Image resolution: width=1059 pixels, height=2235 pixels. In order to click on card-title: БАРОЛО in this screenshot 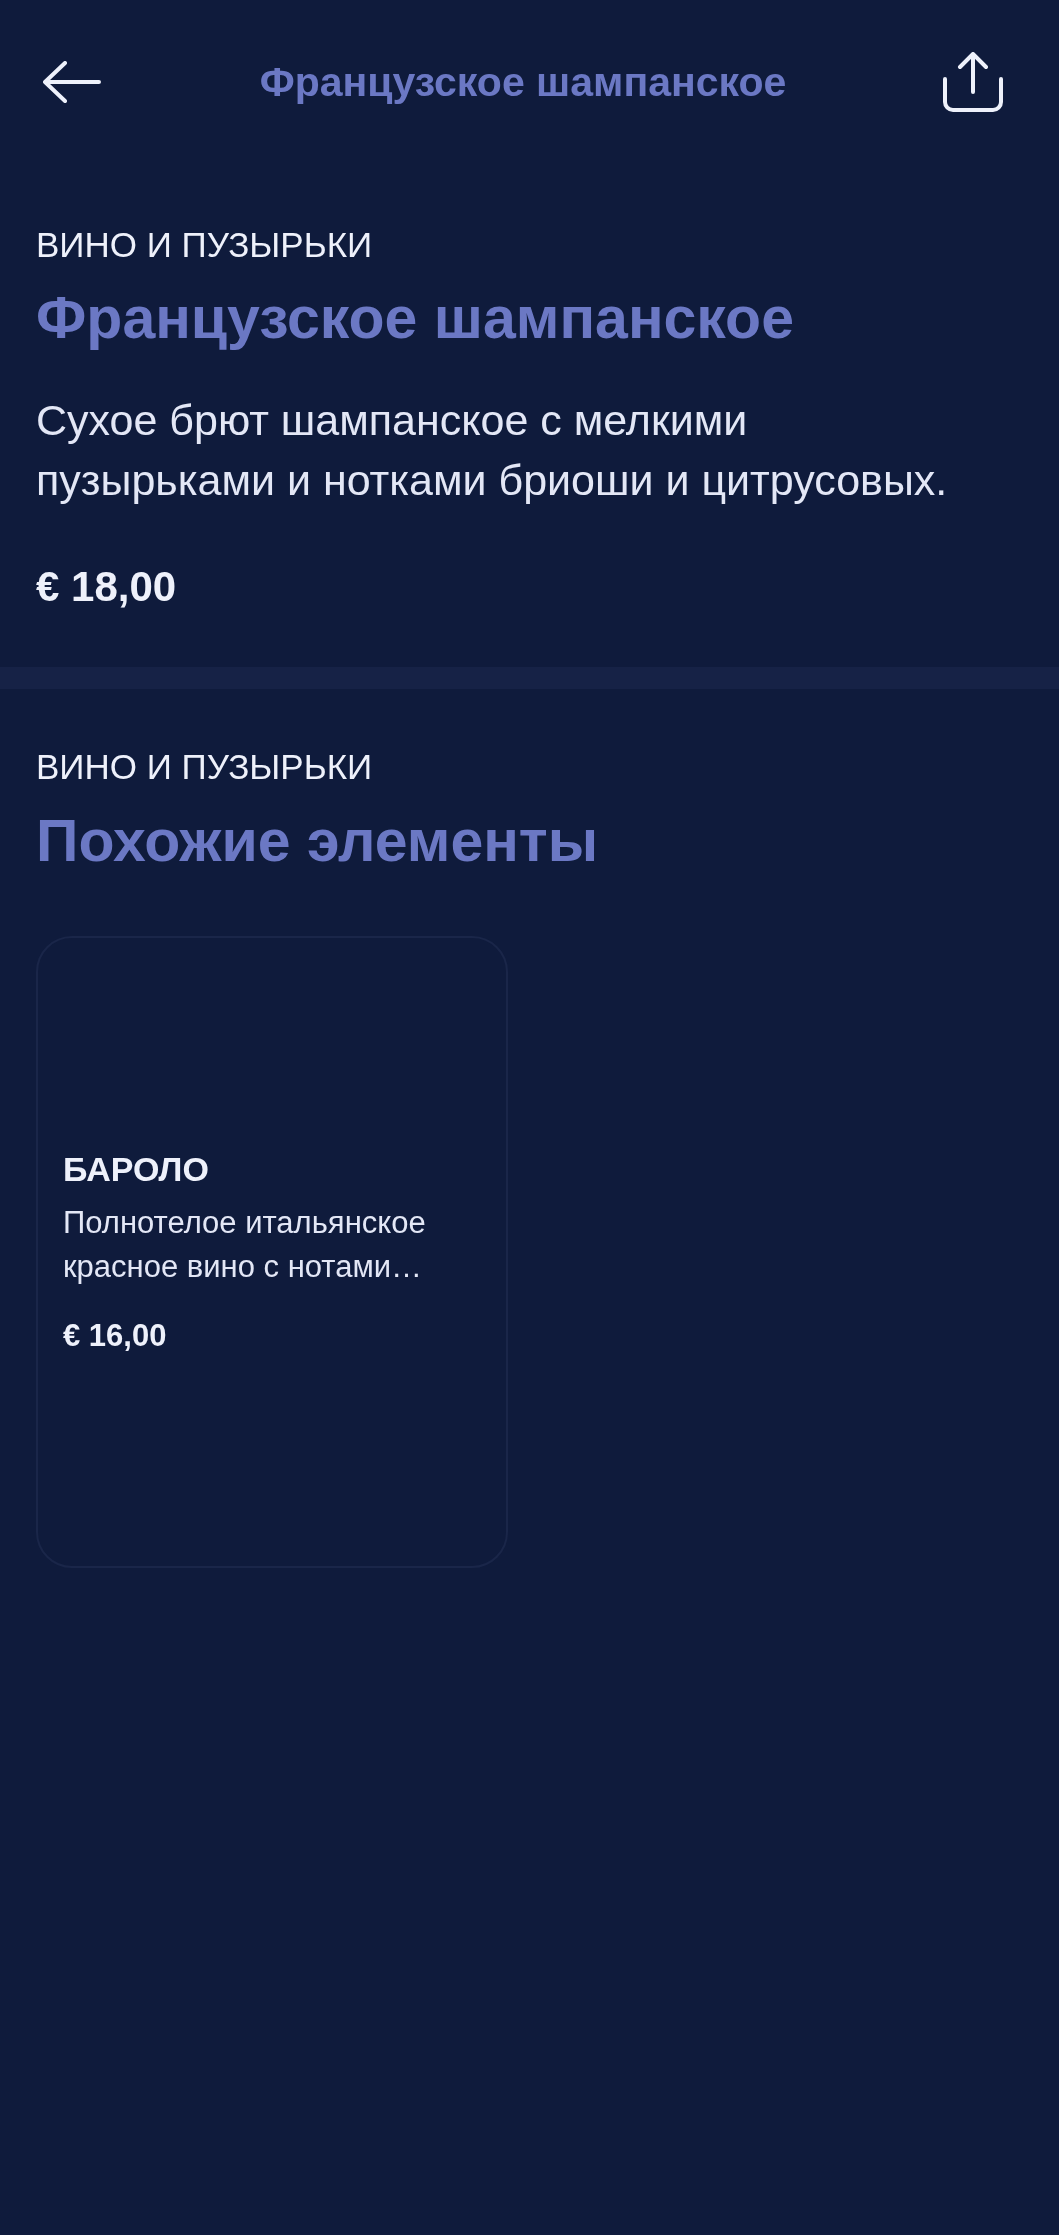, I will do `click(136, 1169)`.